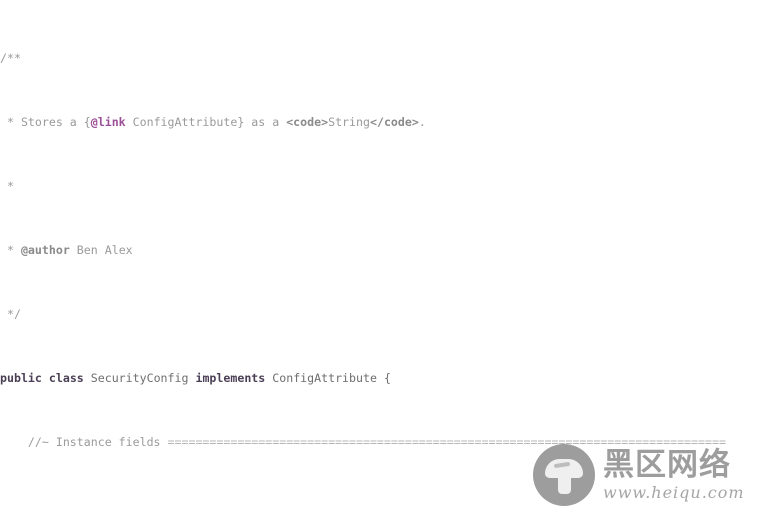  I want to click on javadoc-code-tag-open: <code>, so click(307, 122).